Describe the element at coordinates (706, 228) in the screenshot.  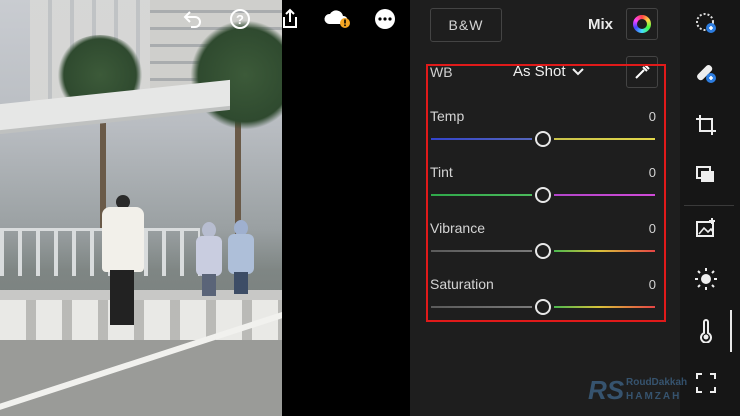
I see `photo-add-icon` at that location.